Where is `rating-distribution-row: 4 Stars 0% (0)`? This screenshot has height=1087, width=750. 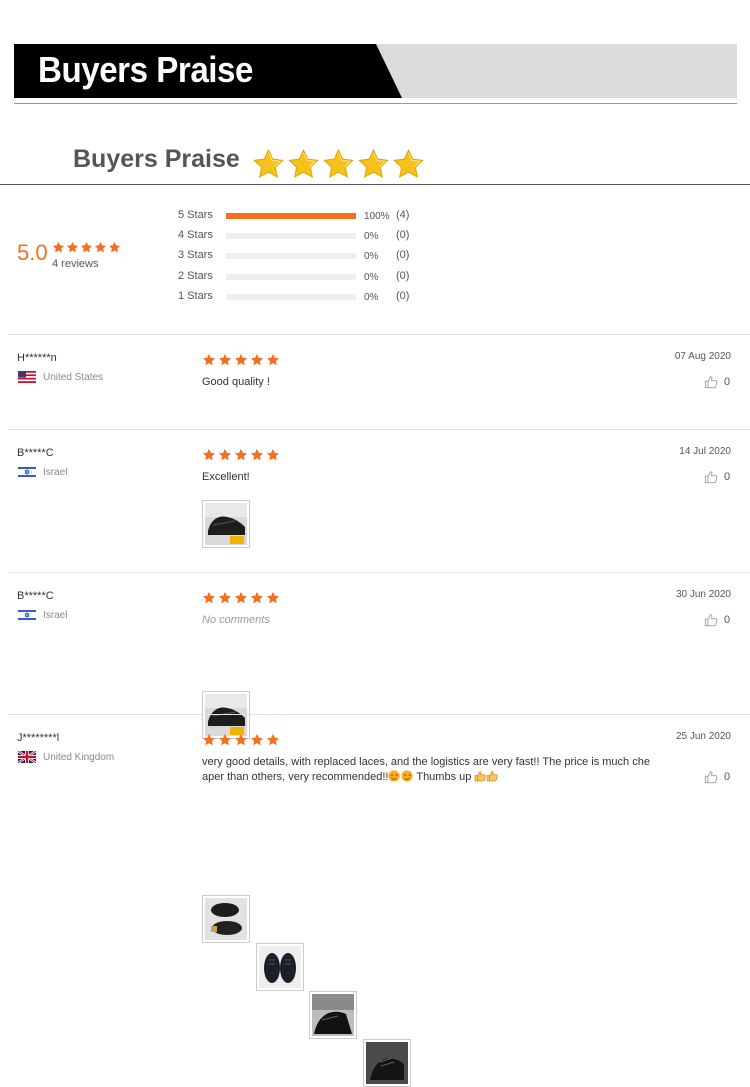 rating-distribution-row: 4 Stars 0% (0) is located at coordinates (215, 236).